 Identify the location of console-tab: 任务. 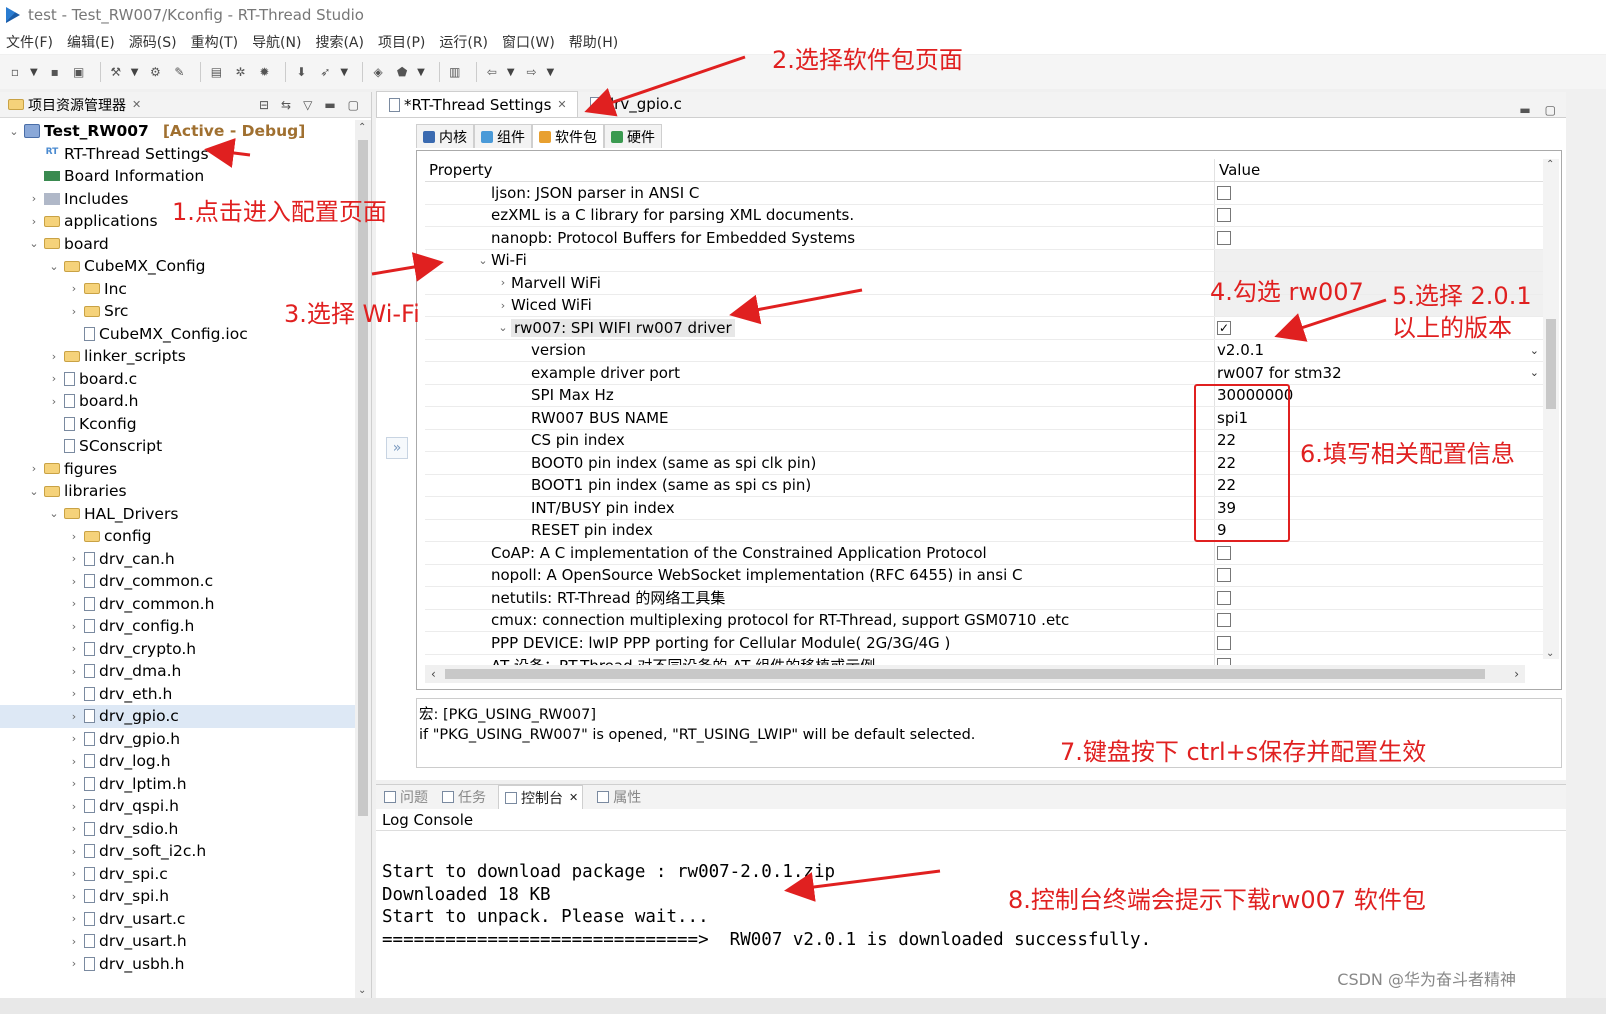
(463, 797).